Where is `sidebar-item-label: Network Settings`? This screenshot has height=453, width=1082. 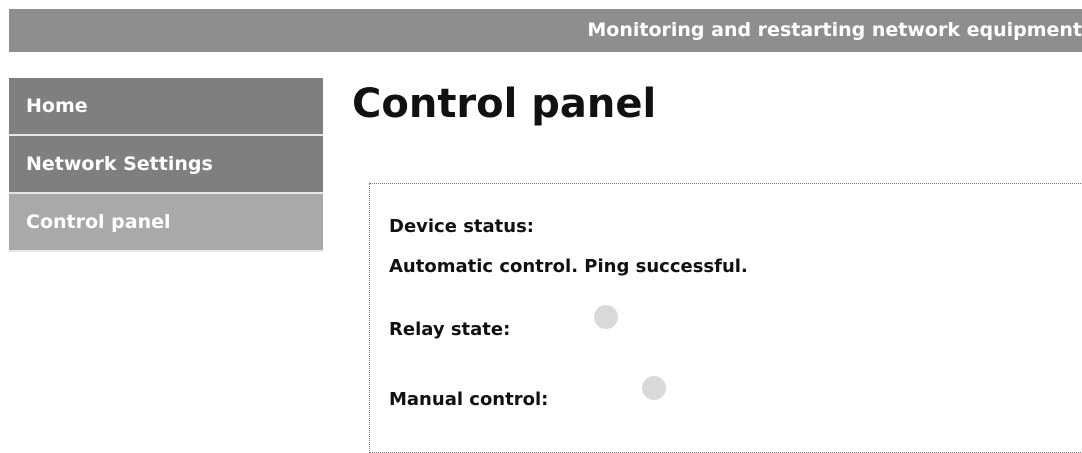
sidebar-item-label: Network Settings is located at coordinates (119, 164).